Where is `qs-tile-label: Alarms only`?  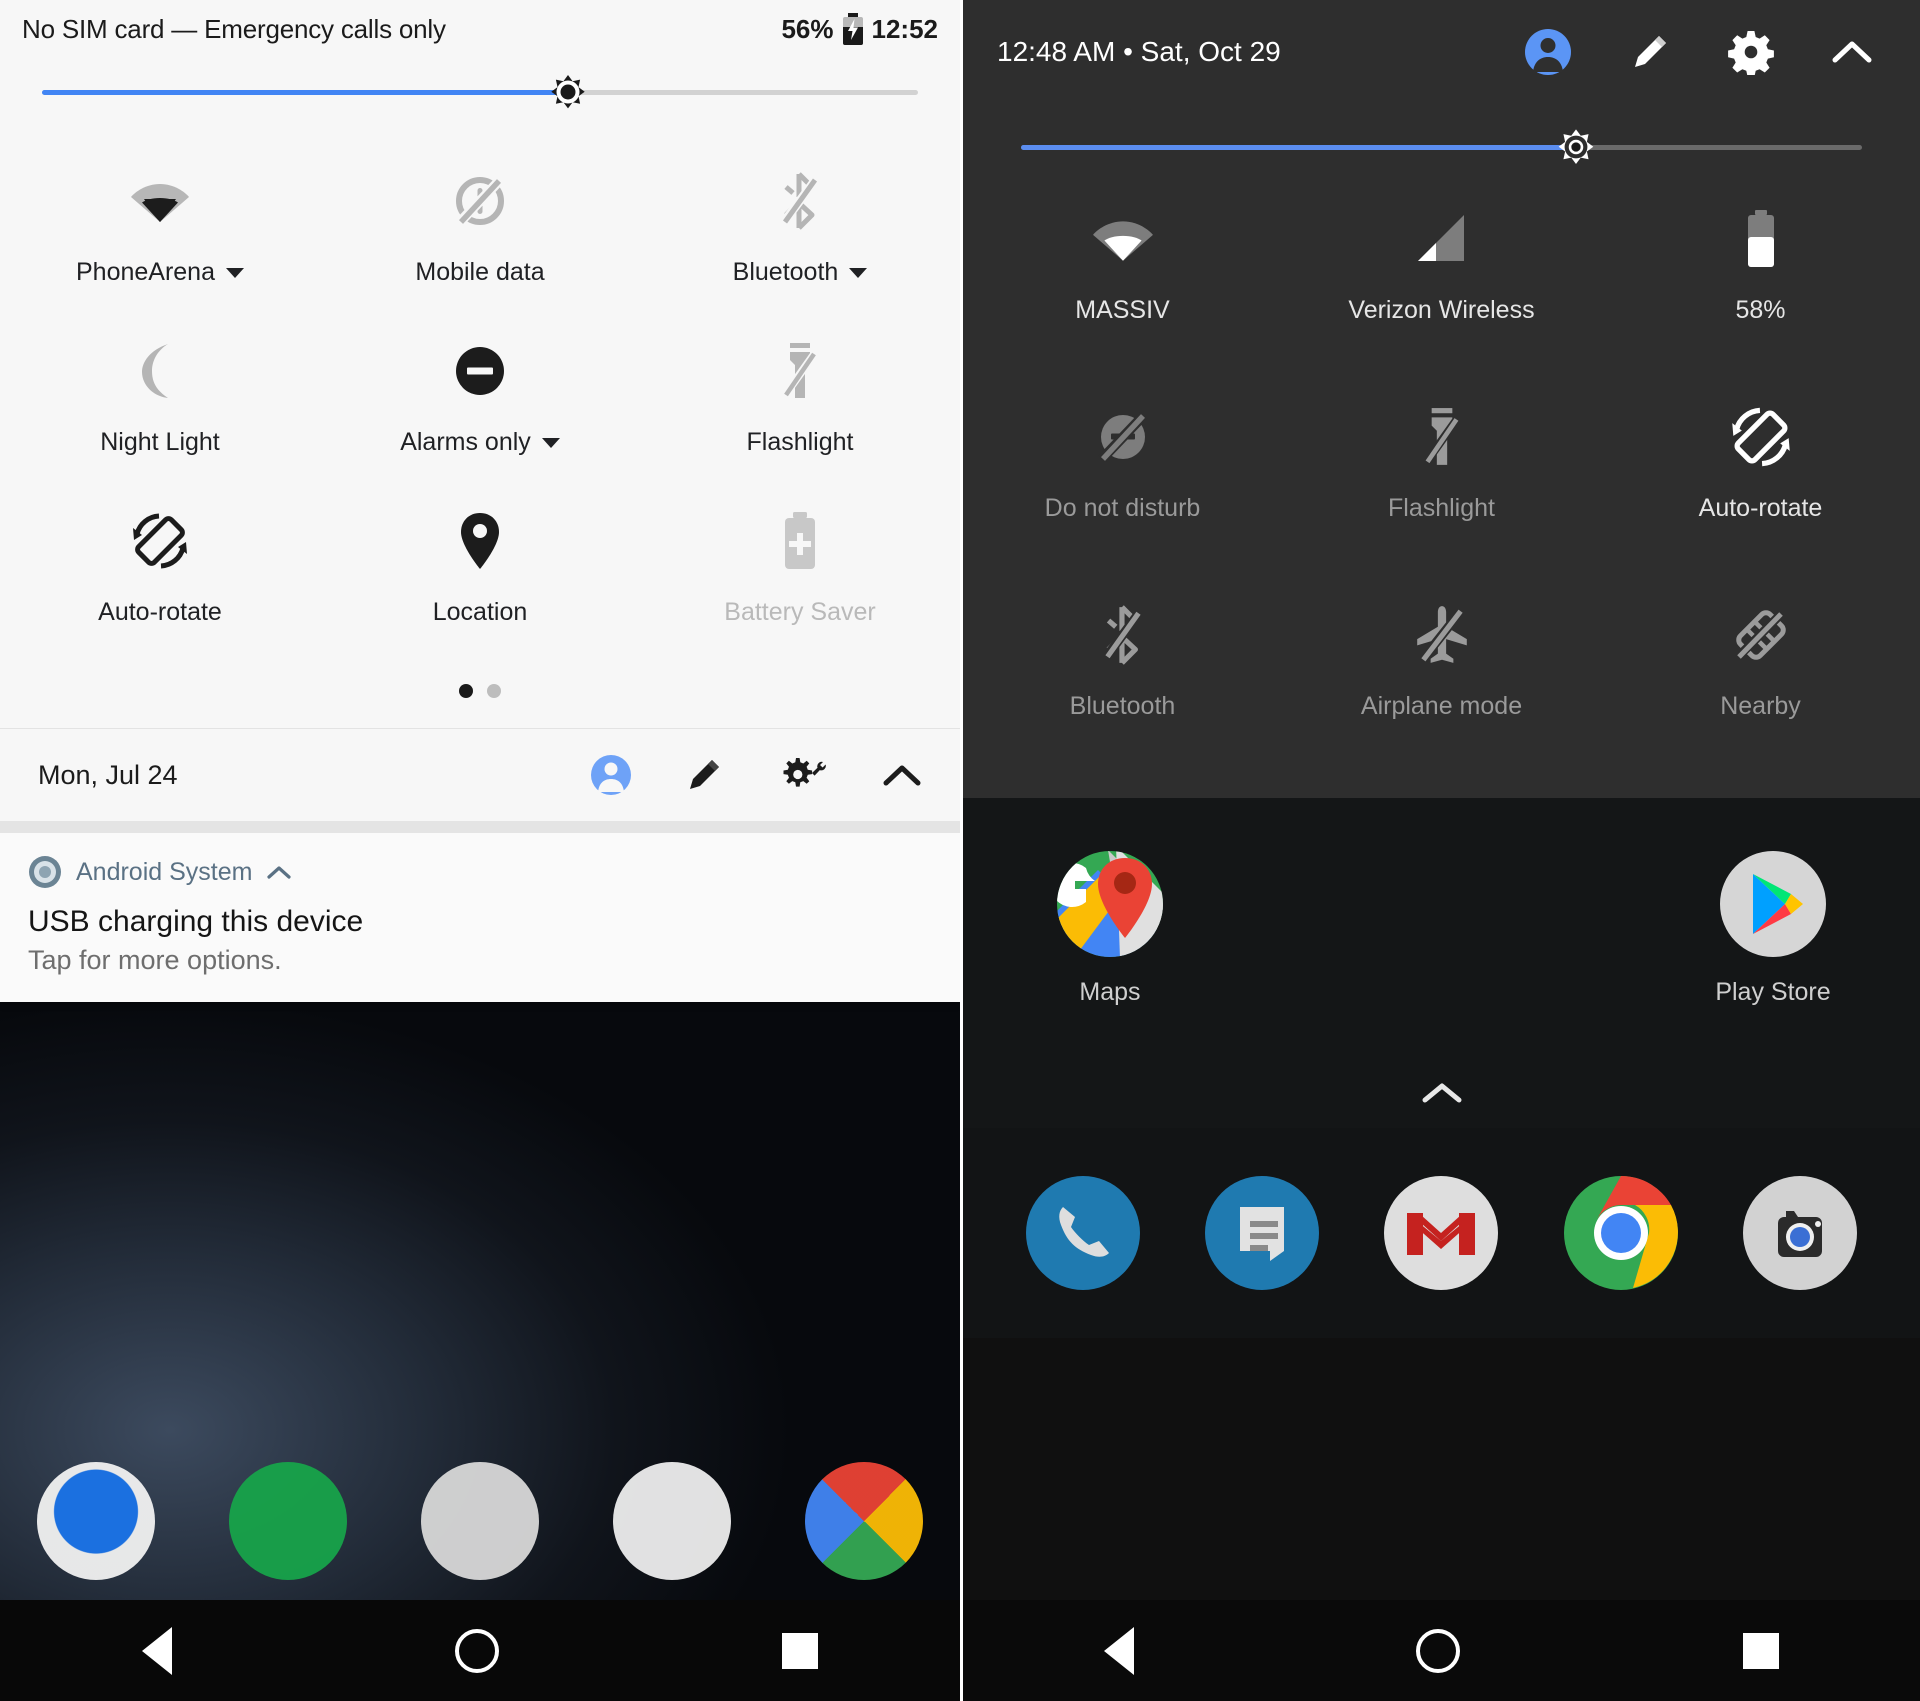
qs-tile-label: Alarms only is located at coordinates (480, 442).